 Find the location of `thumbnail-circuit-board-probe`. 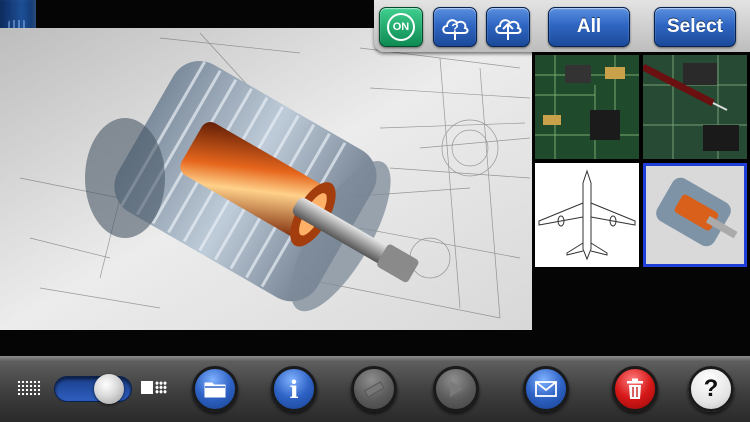

thumbnail-circuit-board-probe is located at coordinates (695, 107).